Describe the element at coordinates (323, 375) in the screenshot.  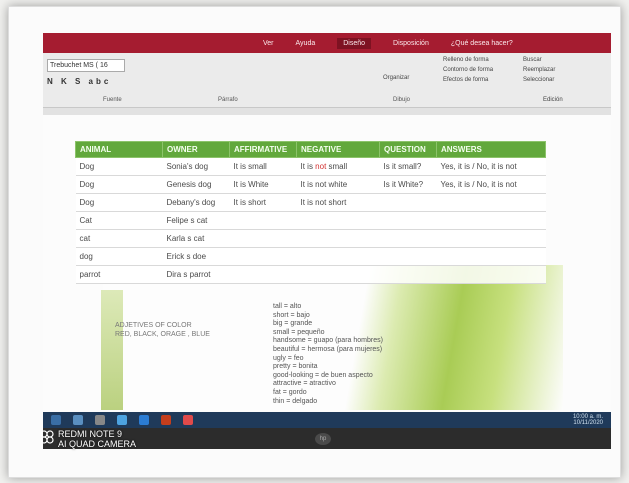
I see `vocab-item: good-looking = de buen aspecto` at that location.